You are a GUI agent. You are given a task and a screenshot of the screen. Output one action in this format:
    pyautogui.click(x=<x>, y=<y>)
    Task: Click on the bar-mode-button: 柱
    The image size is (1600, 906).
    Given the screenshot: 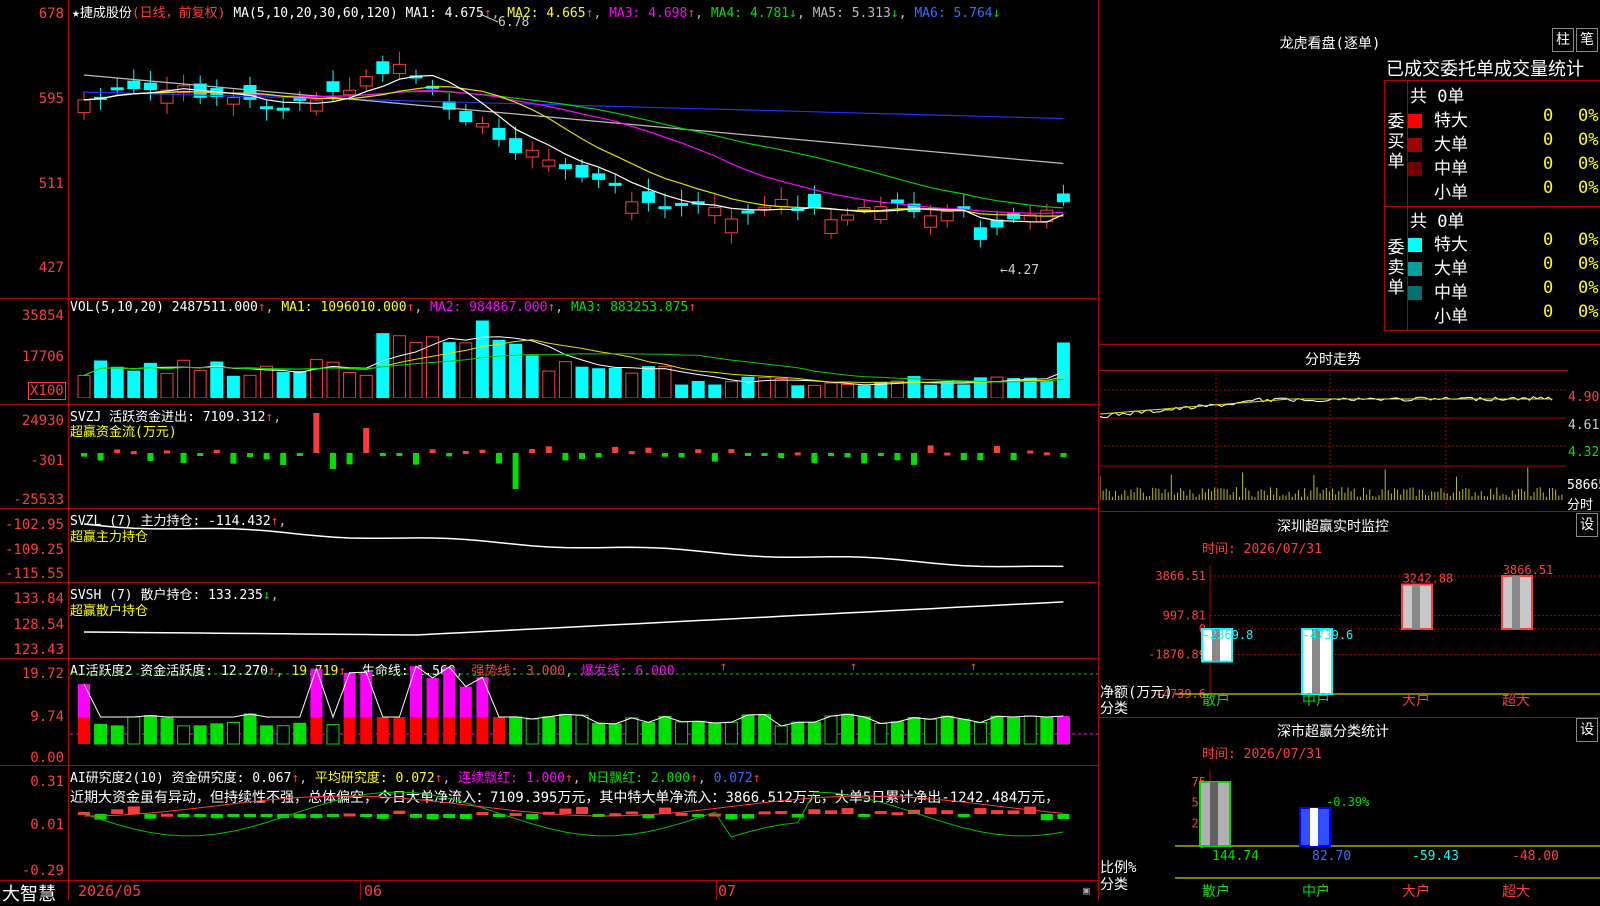 What is the action you would take?
    pyautogui.click(x=1563, y=40)
    